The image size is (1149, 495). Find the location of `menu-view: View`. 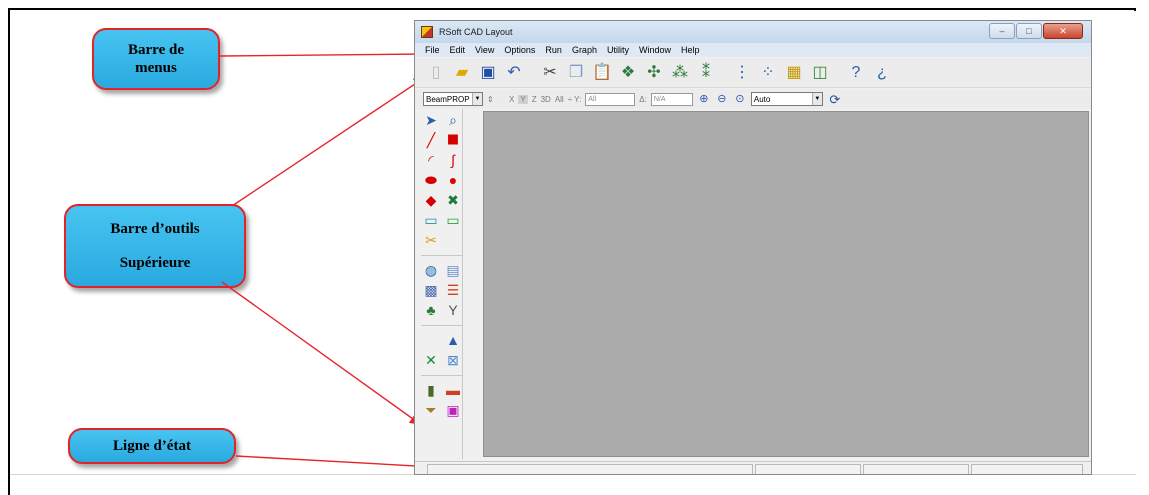

menu-view: View is located at coordinates (484, 50).